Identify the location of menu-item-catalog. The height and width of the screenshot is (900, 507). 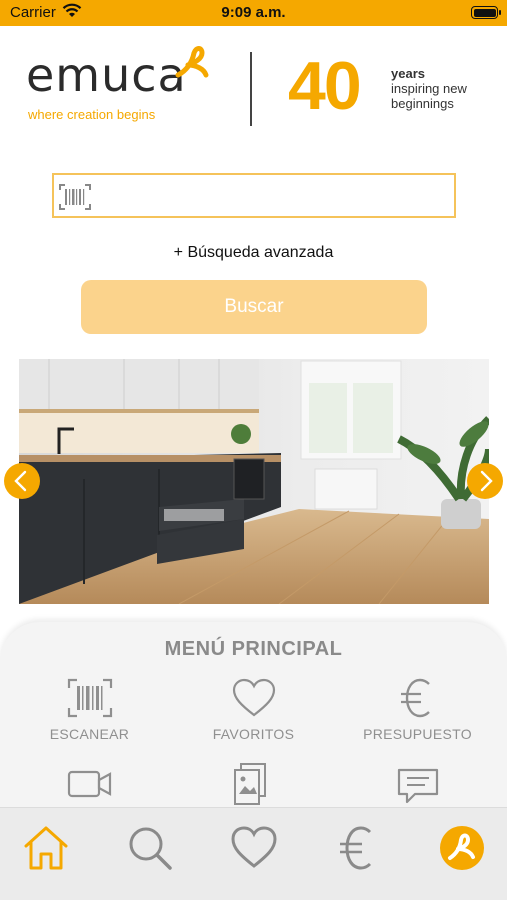
(253, 784).